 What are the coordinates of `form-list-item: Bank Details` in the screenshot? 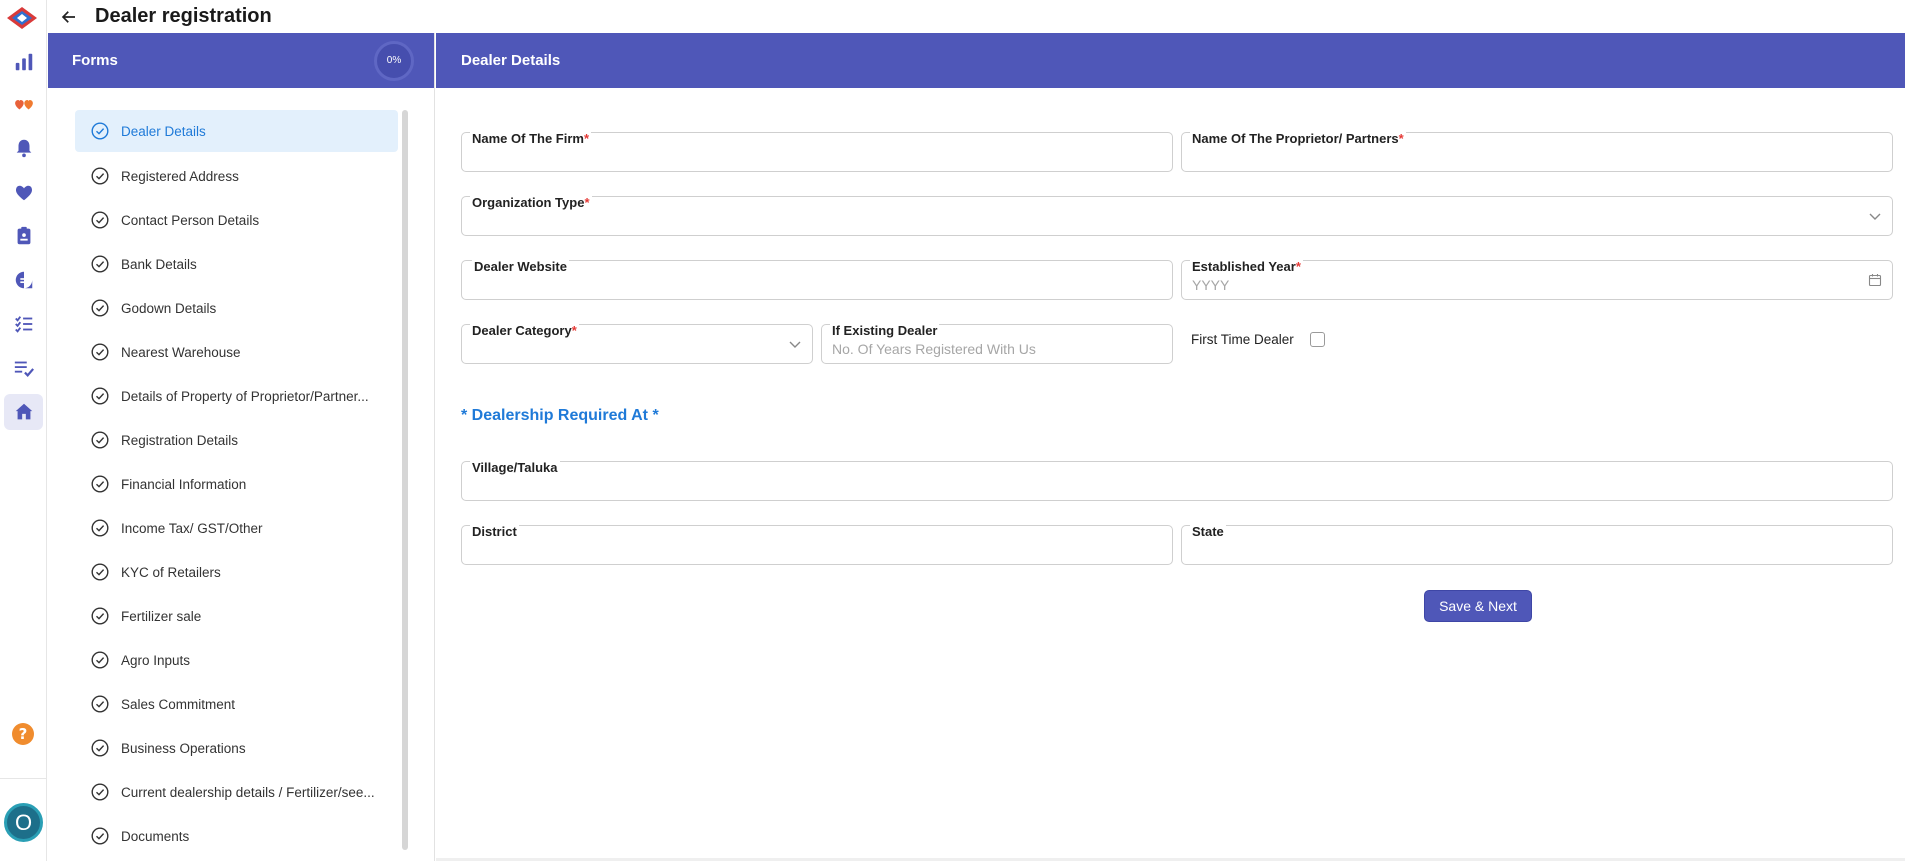 It's located at (260, 264).